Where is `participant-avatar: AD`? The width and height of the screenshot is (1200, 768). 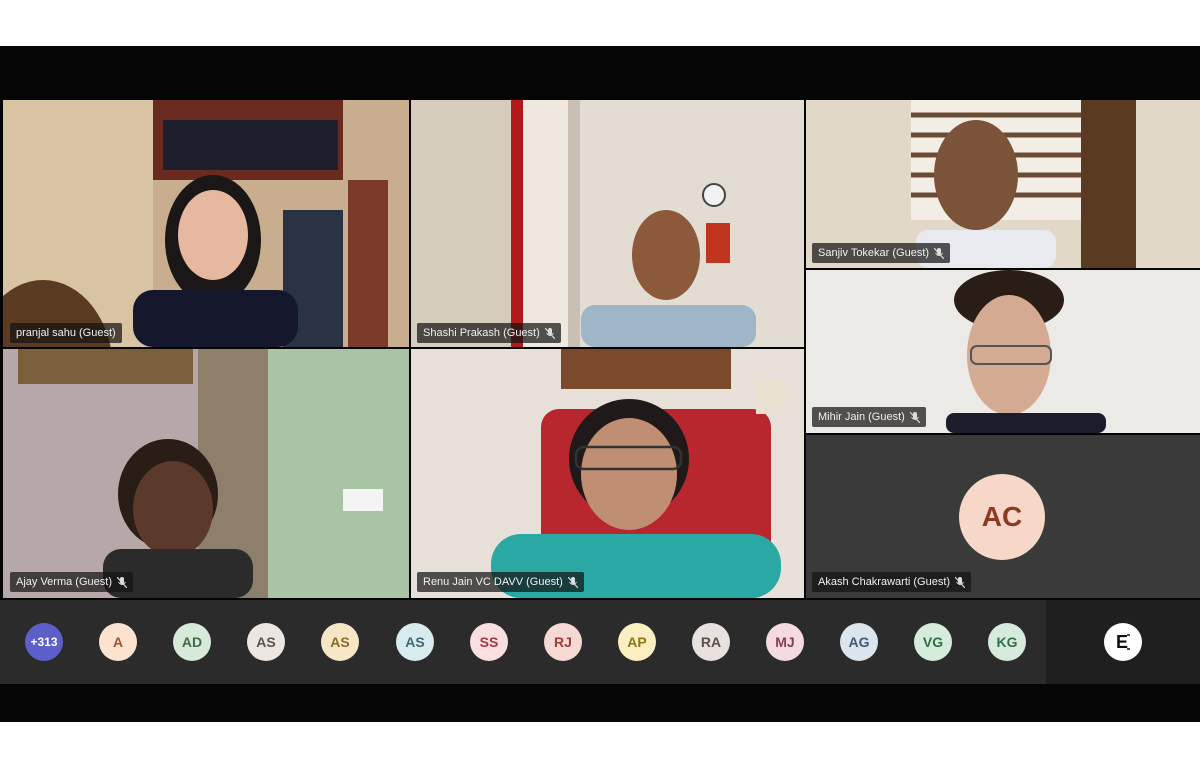 participant-avatar: AD is located at coordinates (192, 642).